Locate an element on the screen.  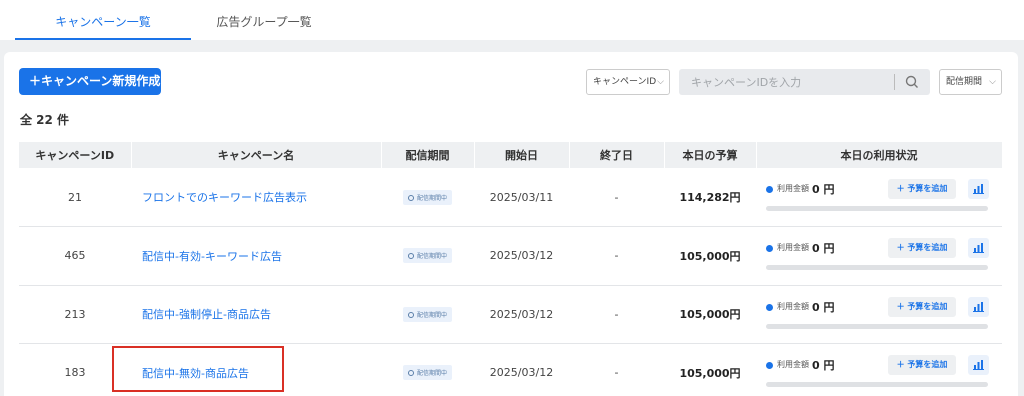
result-count: 全 22 件 is located at coordinates (45, 120).